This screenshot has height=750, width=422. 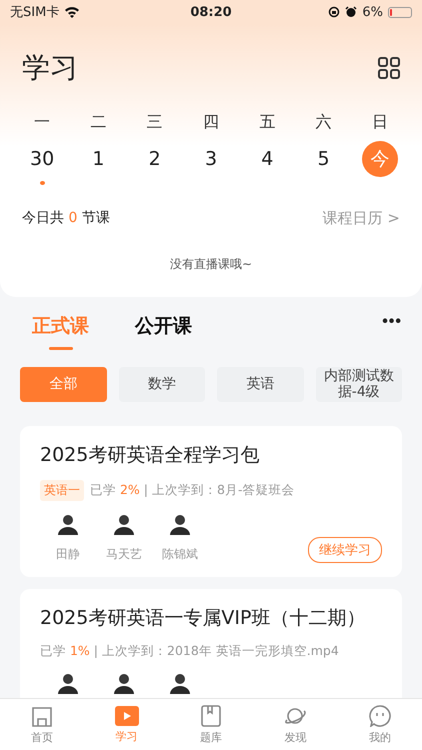 What do you see at coordinates (189, 651) in the screenshot?
I see `progress-text: 已学 1% | 上次学到：2018年 英语一完形填空.mp4` at bounding box center [189, 651].